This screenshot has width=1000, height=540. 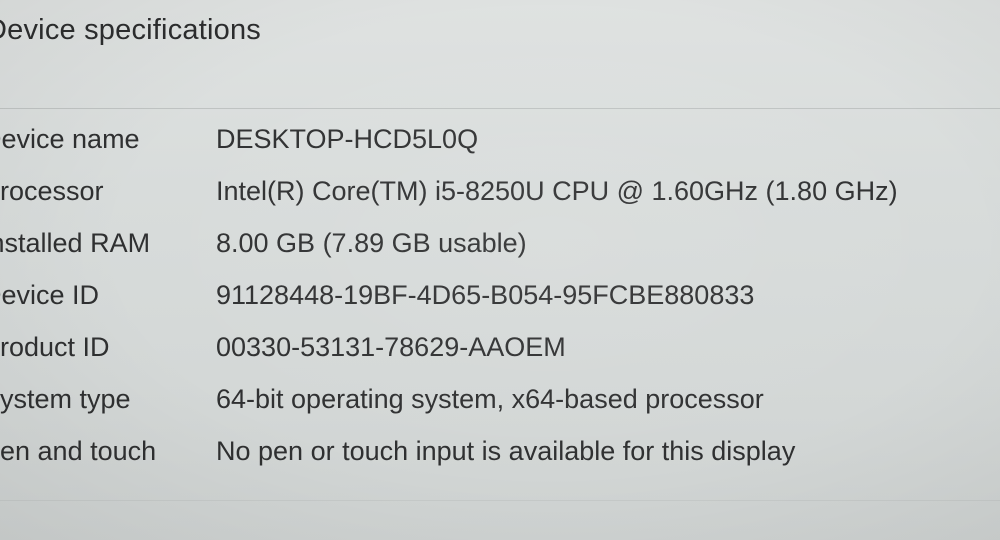 What do you see at coordinates (485, 295) in the screenshot?
I see `spec-value: 91128448-19BF-4D65-B054-95FCBE880833` at bounding box center [485, 295].